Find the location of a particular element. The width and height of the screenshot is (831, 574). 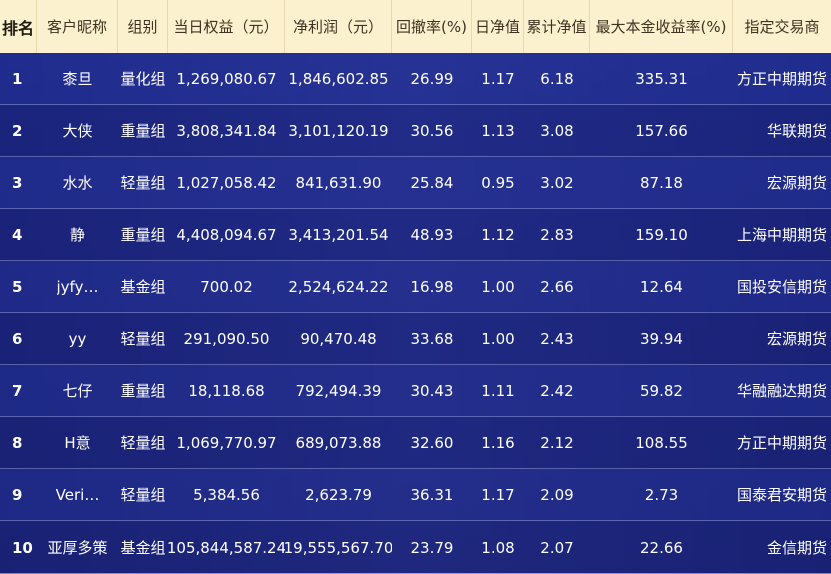

row-drawdown: 16.98 is located at coordinates (432, 286).